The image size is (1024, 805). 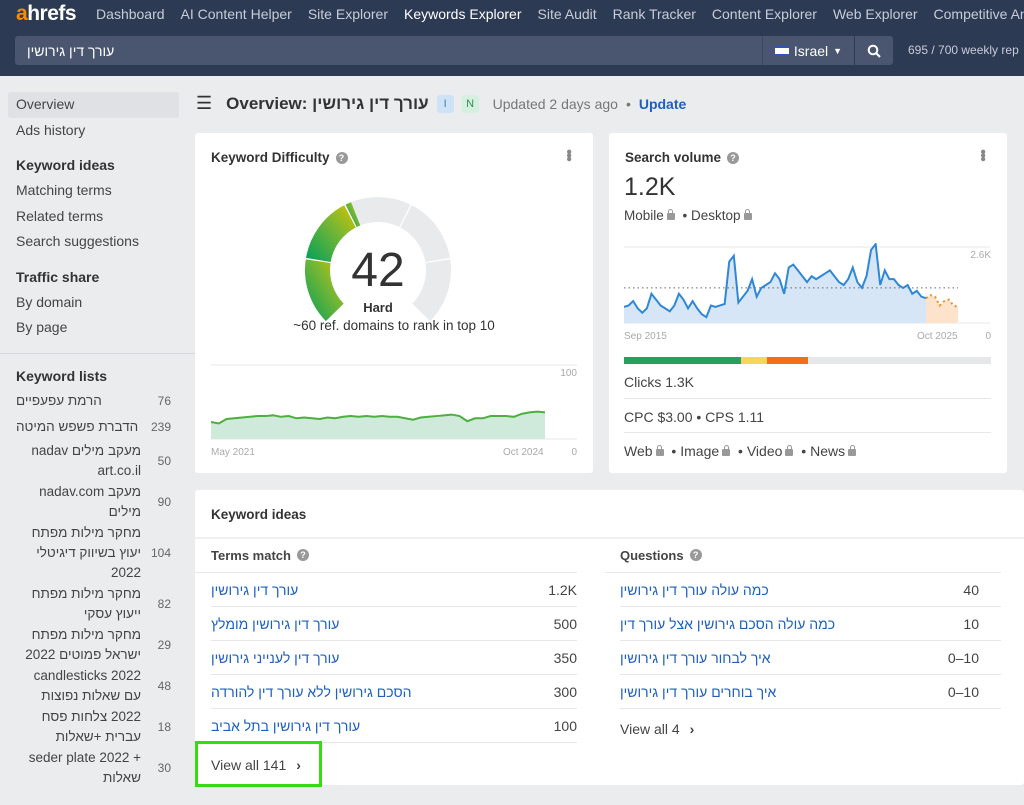 What do you see at coordinates (62, 375) in the screenshot?
I see `sidebar-heading-keyword-lists: Keyword lists` at bounding box center [62, 375].